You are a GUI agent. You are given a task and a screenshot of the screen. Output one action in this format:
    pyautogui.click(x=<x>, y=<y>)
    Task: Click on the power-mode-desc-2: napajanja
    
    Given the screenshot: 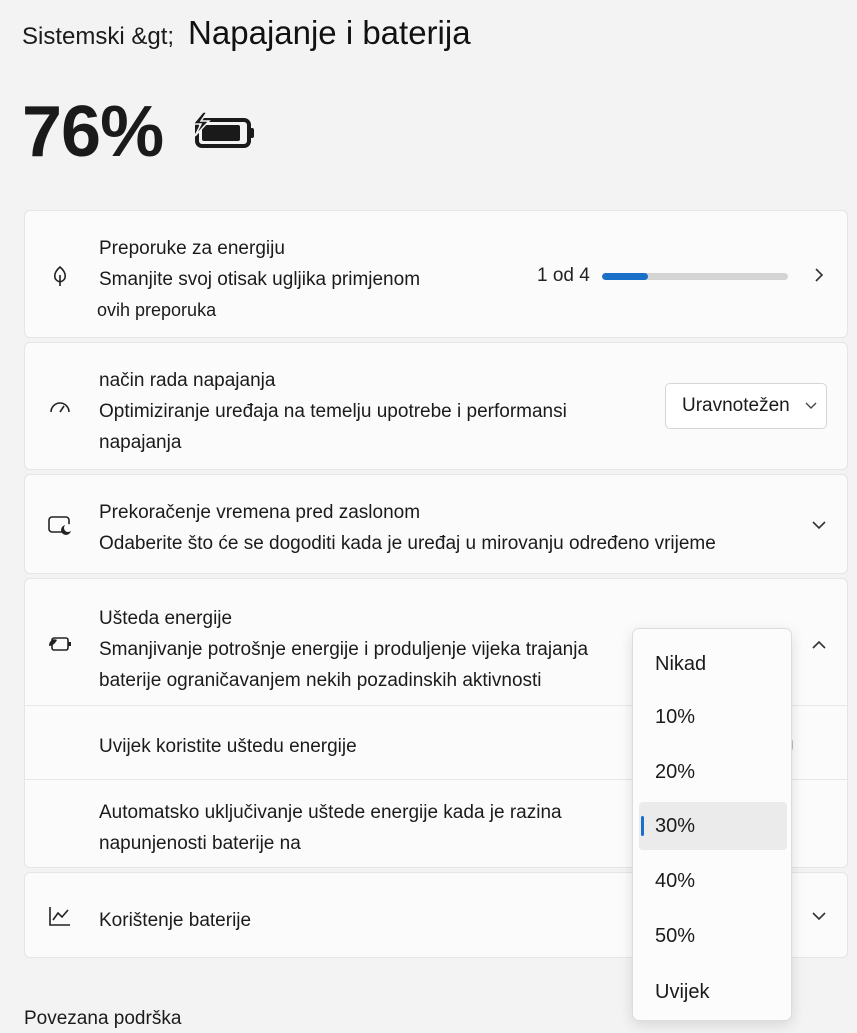 What is the action you would take?
    pyautogui.click(x=140, y=442)
    